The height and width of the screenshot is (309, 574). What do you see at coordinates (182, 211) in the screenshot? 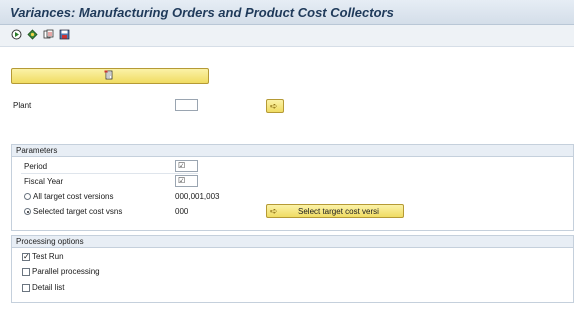
I see `selected-versions-value: 000` at bounding box center [182, 211].